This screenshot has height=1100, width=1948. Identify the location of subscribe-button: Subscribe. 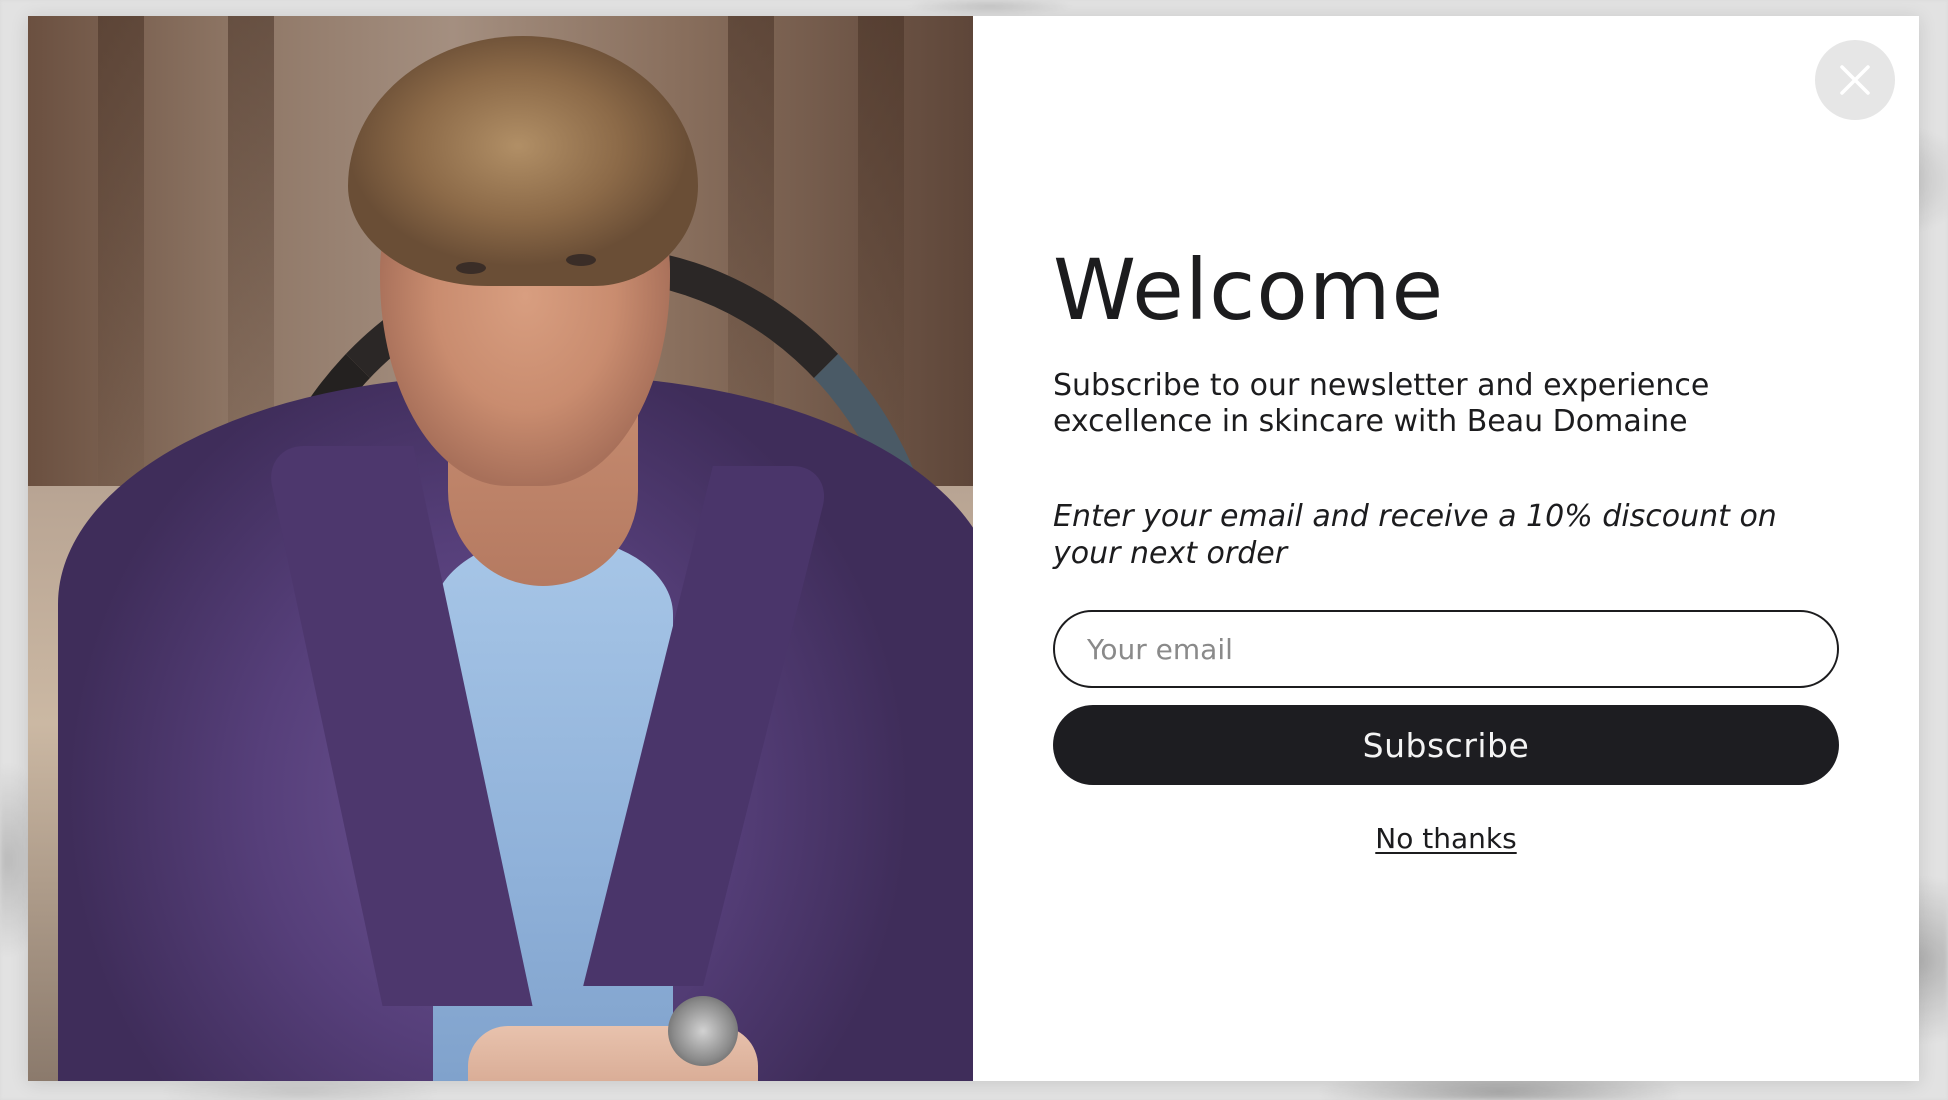
(1446, 745).